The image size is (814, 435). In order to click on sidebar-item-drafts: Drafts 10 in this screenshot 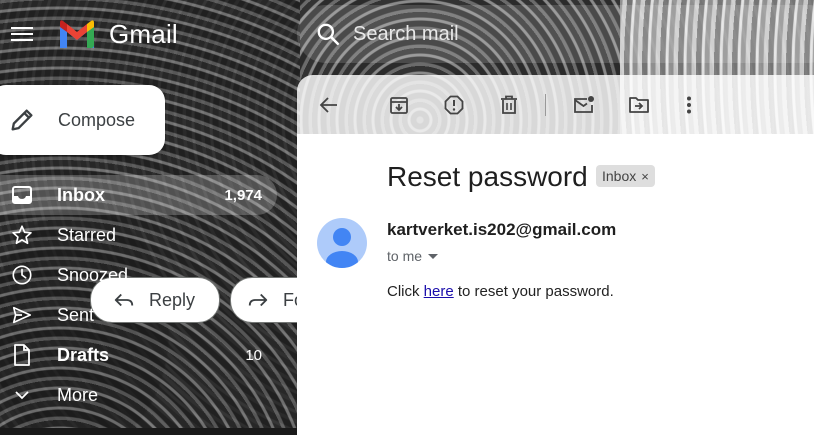, I will do `click(138, 355)`.